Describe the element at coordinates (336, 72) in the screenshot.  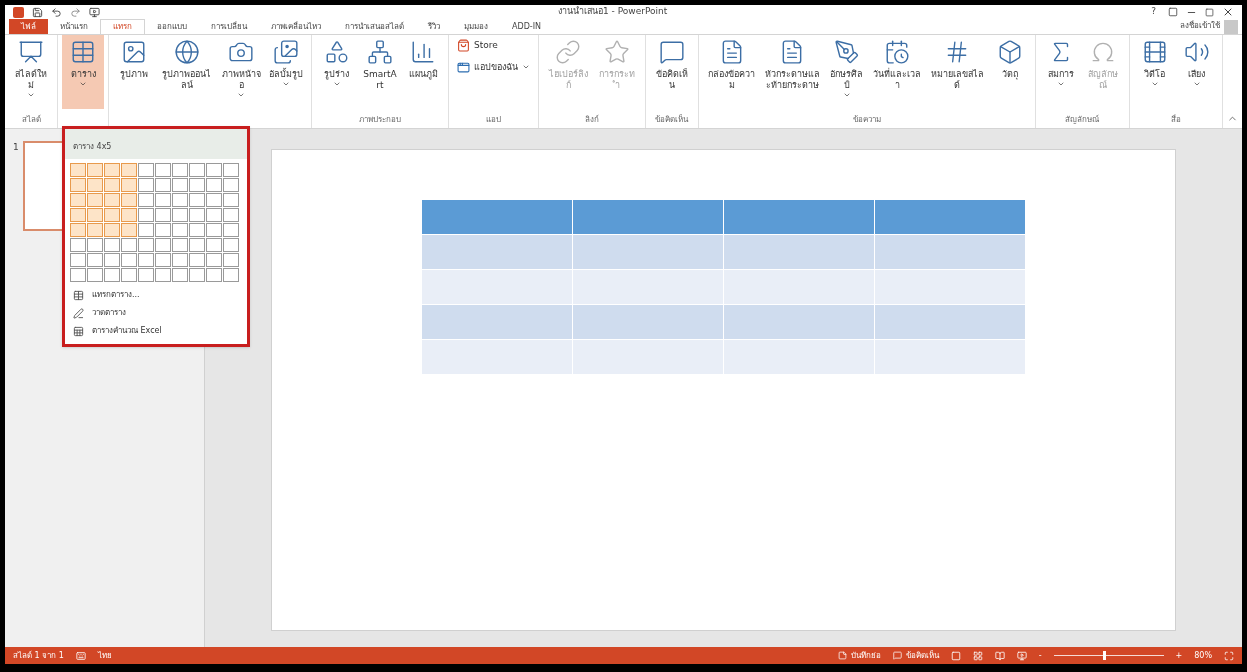
I see `ribbon-button: รูปร่าง` at that location.